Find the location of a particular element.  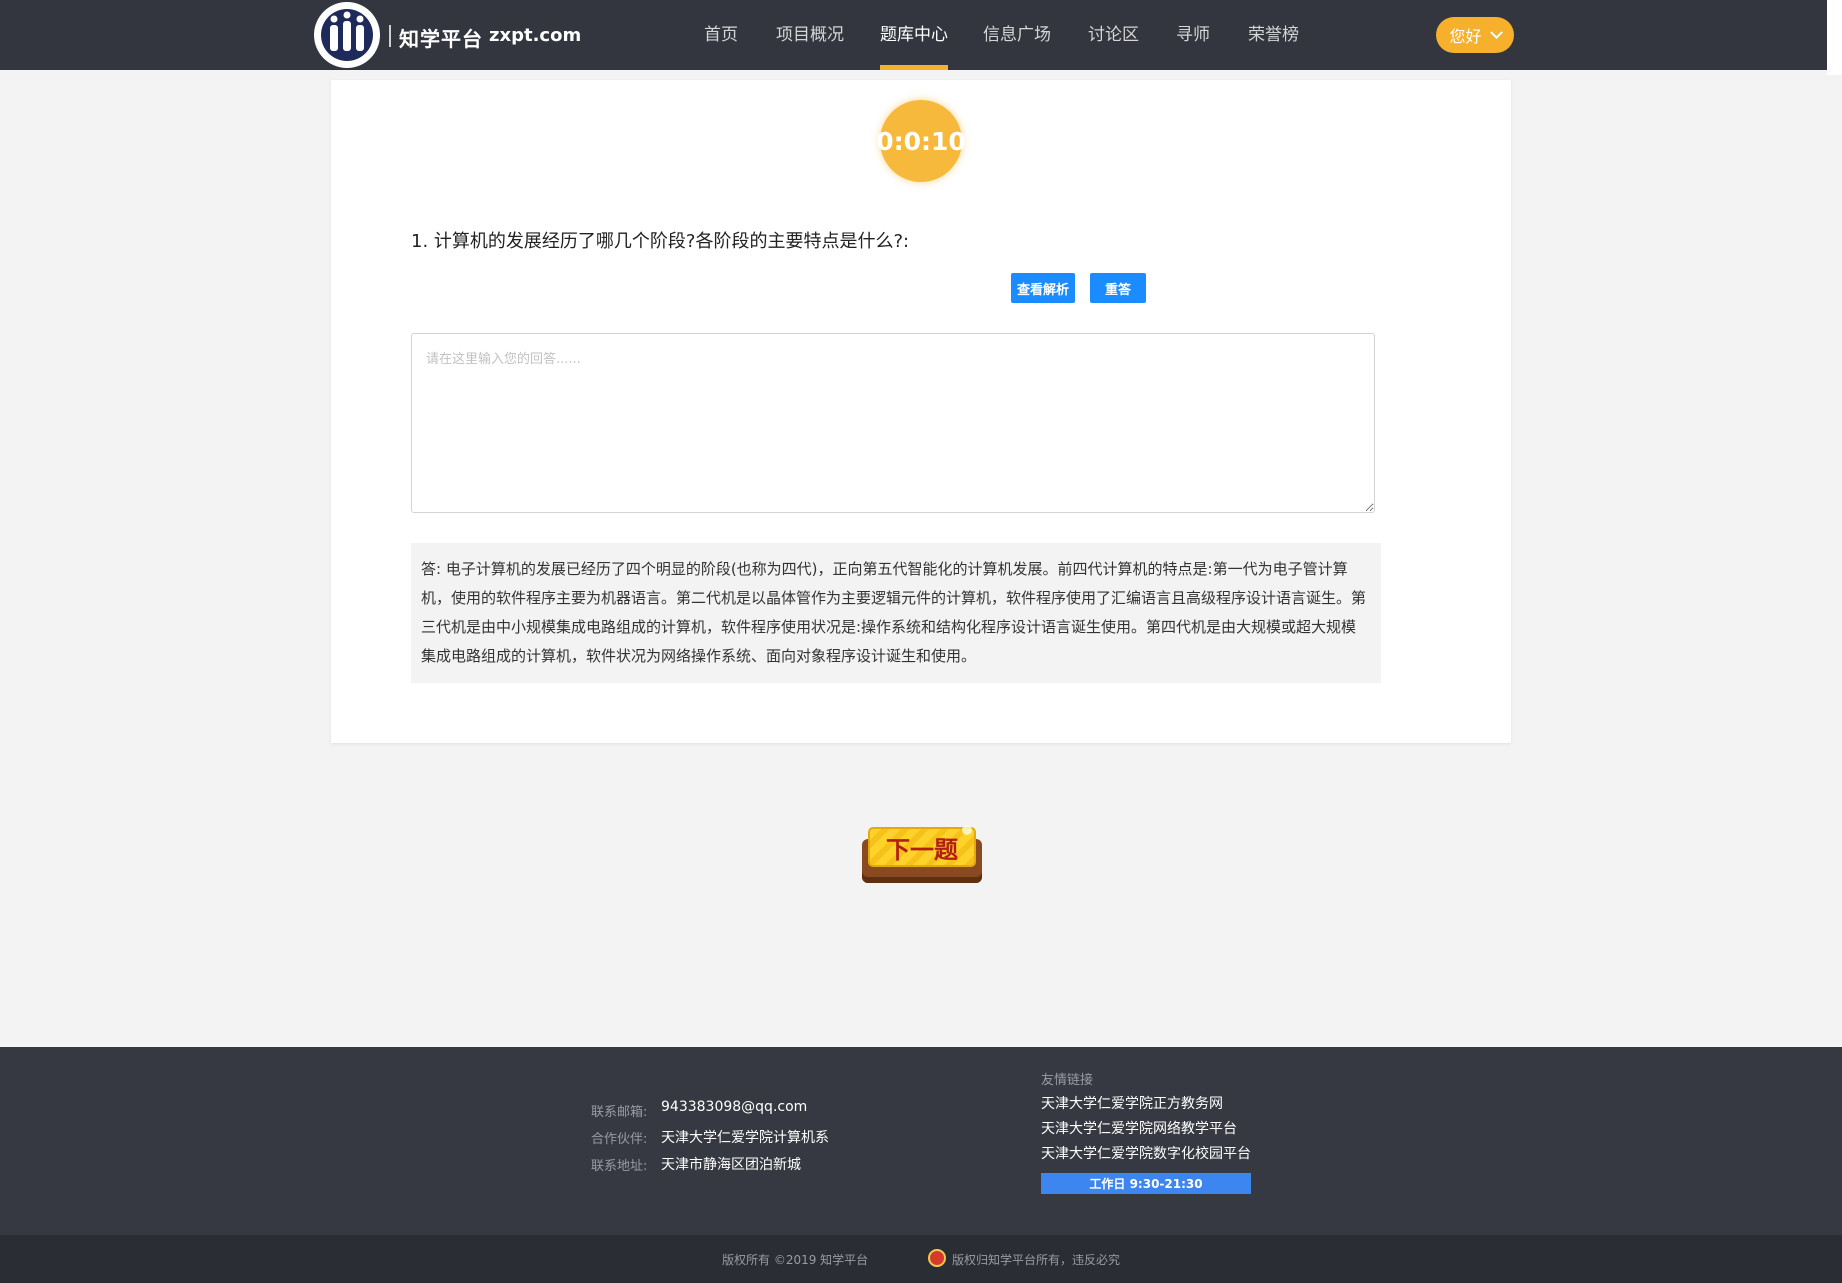

logo-divider is located at coordinates (390, 36).